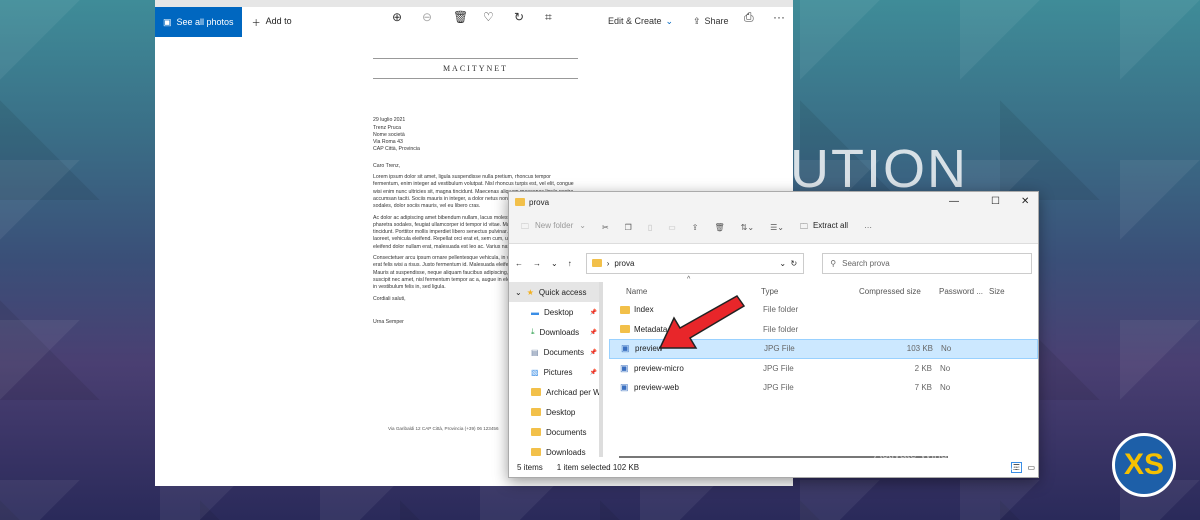 The width and height of the screenshot is (1200, 520). What do you see at coordinates (519, 17) in the screenshot?
I see `rotate-icon: ↻` at bounding box center [519, 17].